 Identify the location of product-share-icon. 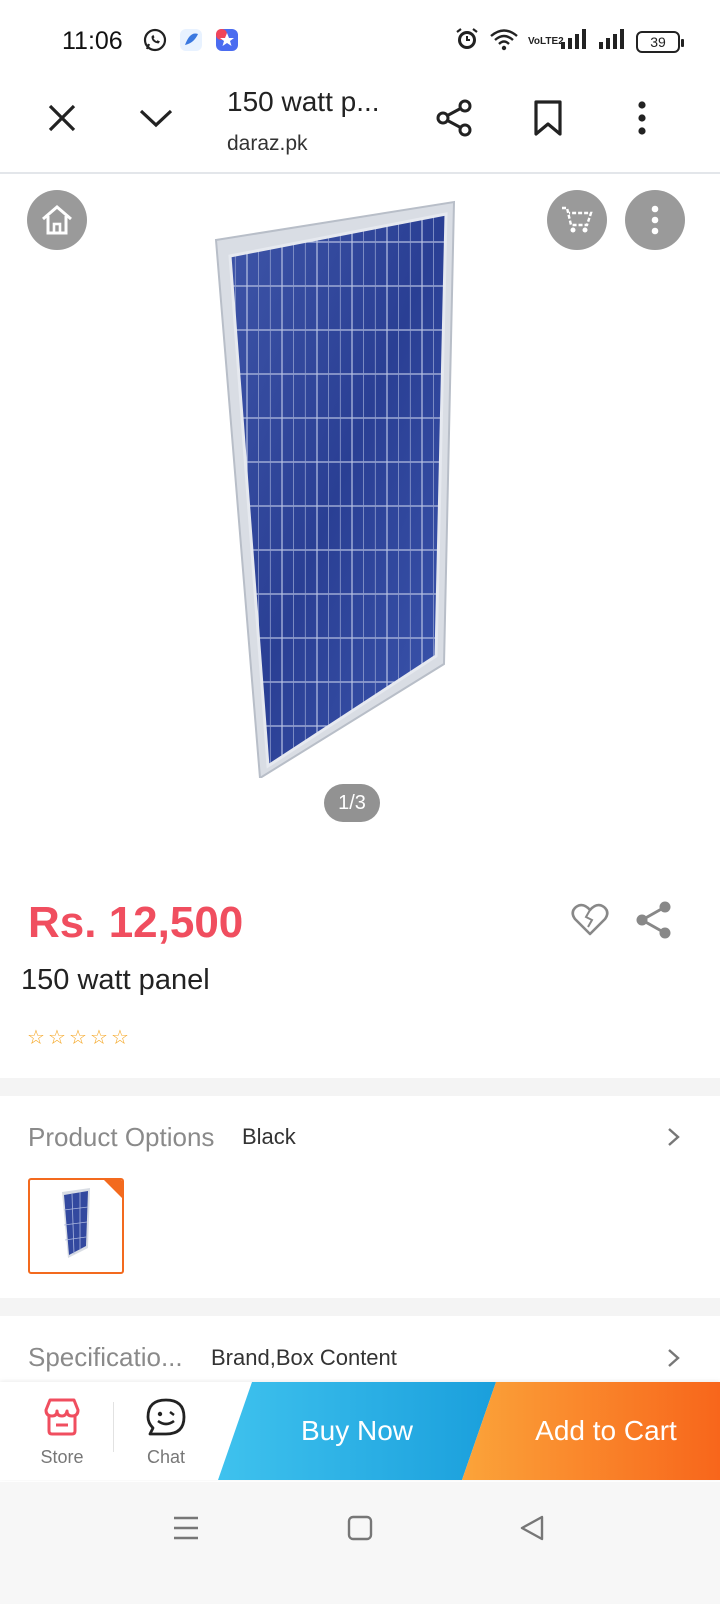
(654, 920).